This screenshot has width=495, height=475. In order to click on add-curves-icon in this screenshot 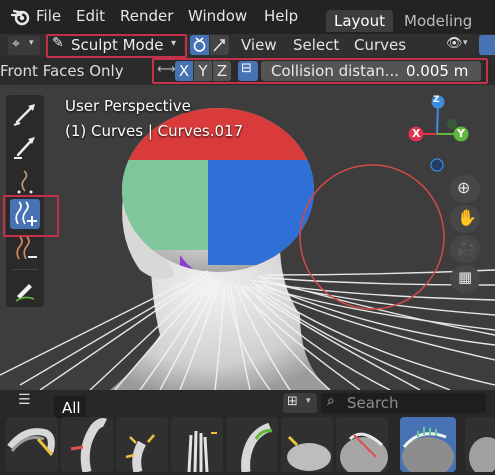, I will do `click(25, 182)`.